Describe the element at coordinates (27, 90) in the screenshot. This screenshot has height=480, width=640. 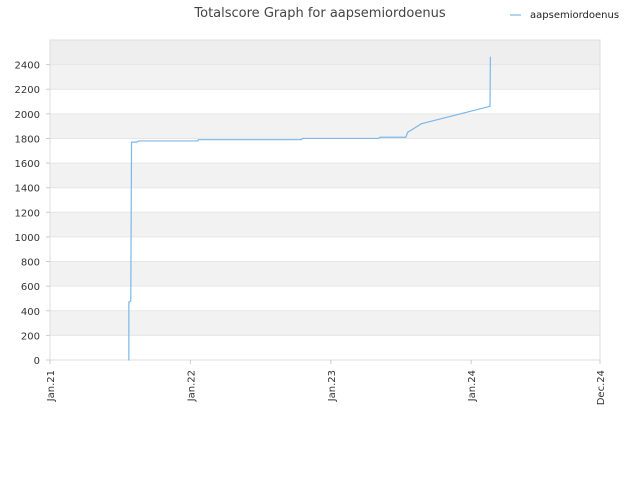
I see `y-tick-label: 2200` at that location.